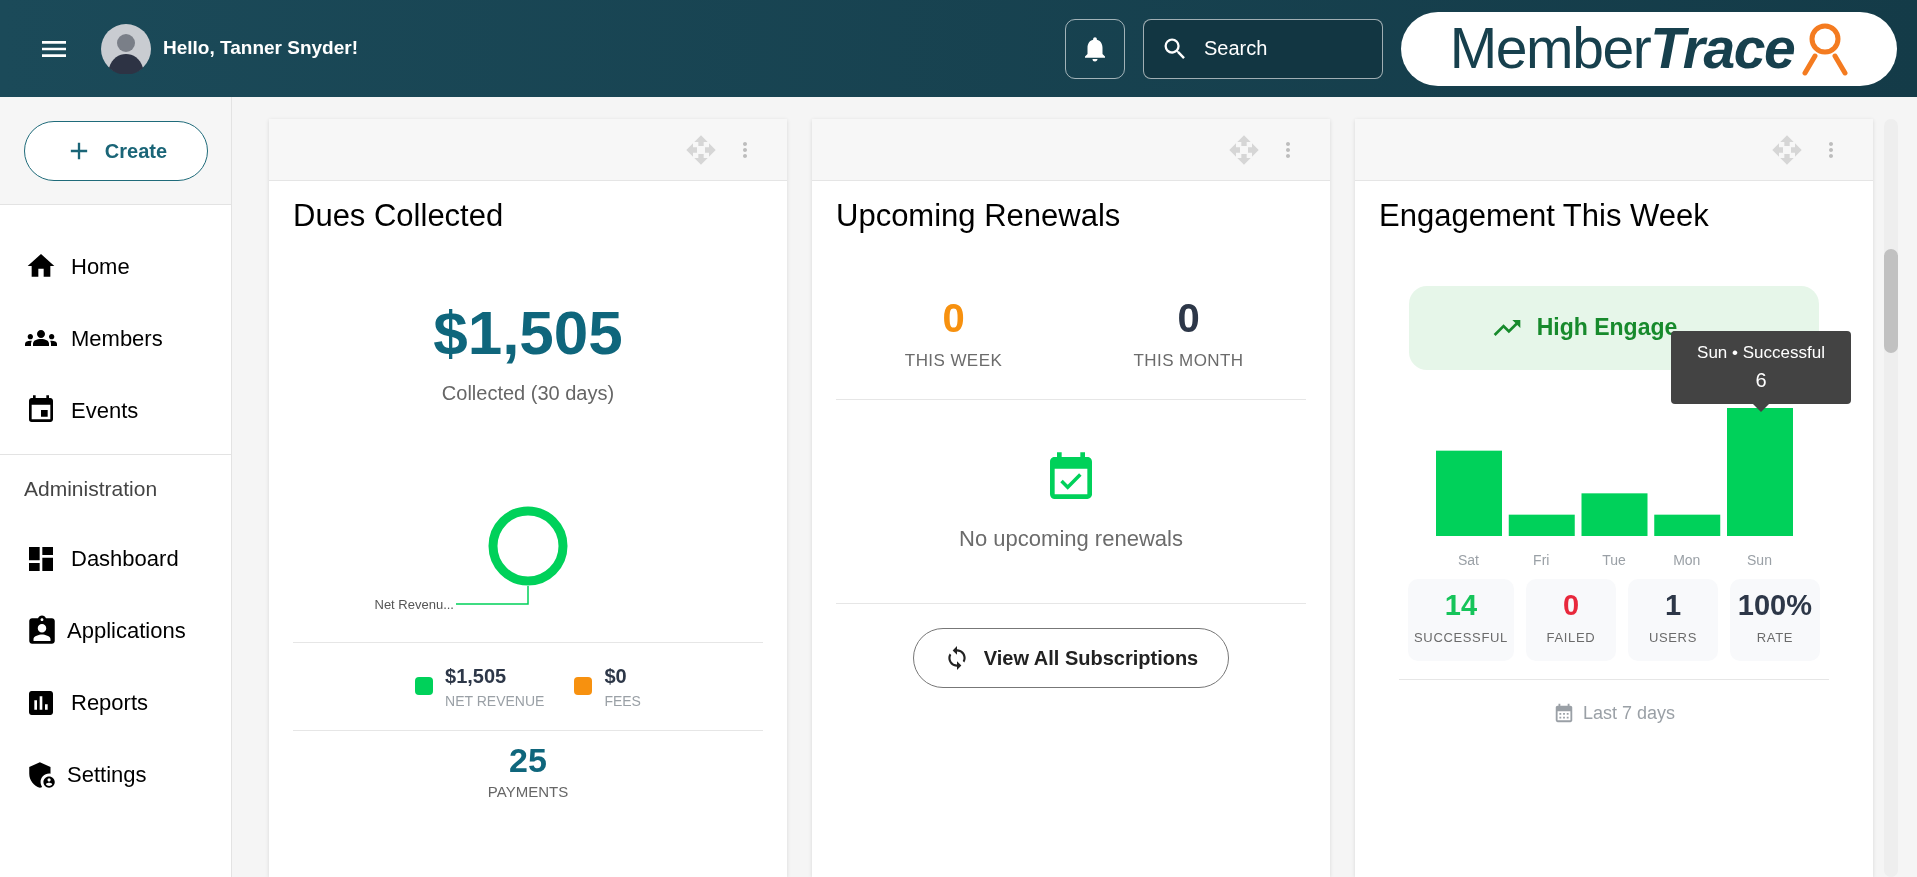 This screenshot has height=877, width=1917. I want to click on payments-count: 25, so click(528, 759).